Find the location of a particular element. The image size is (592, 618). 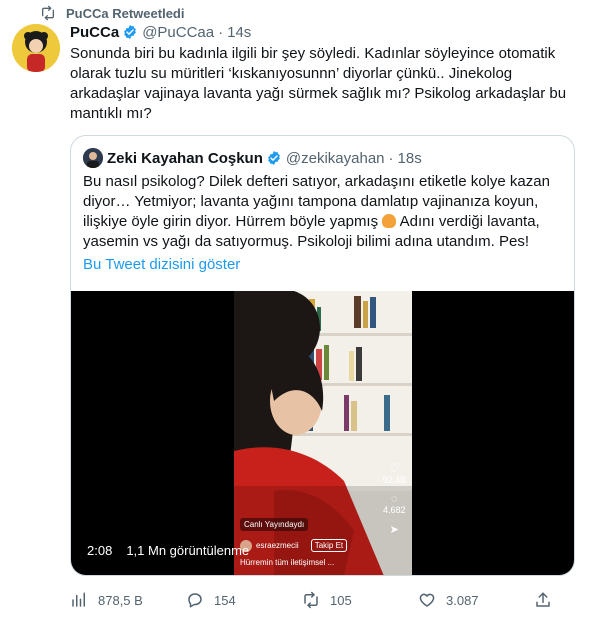

live-badge: Canlı Yayındaydı is located at coordinates (274, 524).